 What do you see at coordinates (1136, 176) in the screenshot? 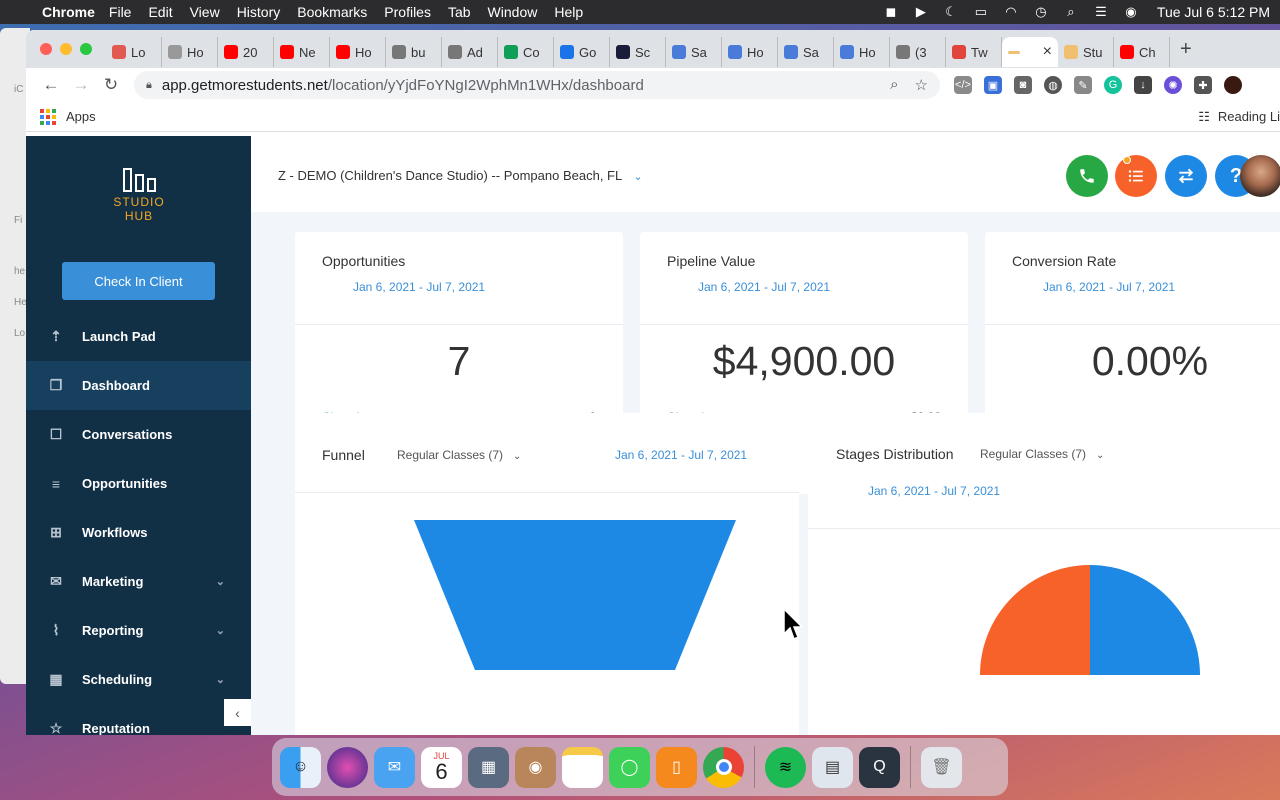
I see `tasks-button` at bounding box center [1136, 176].